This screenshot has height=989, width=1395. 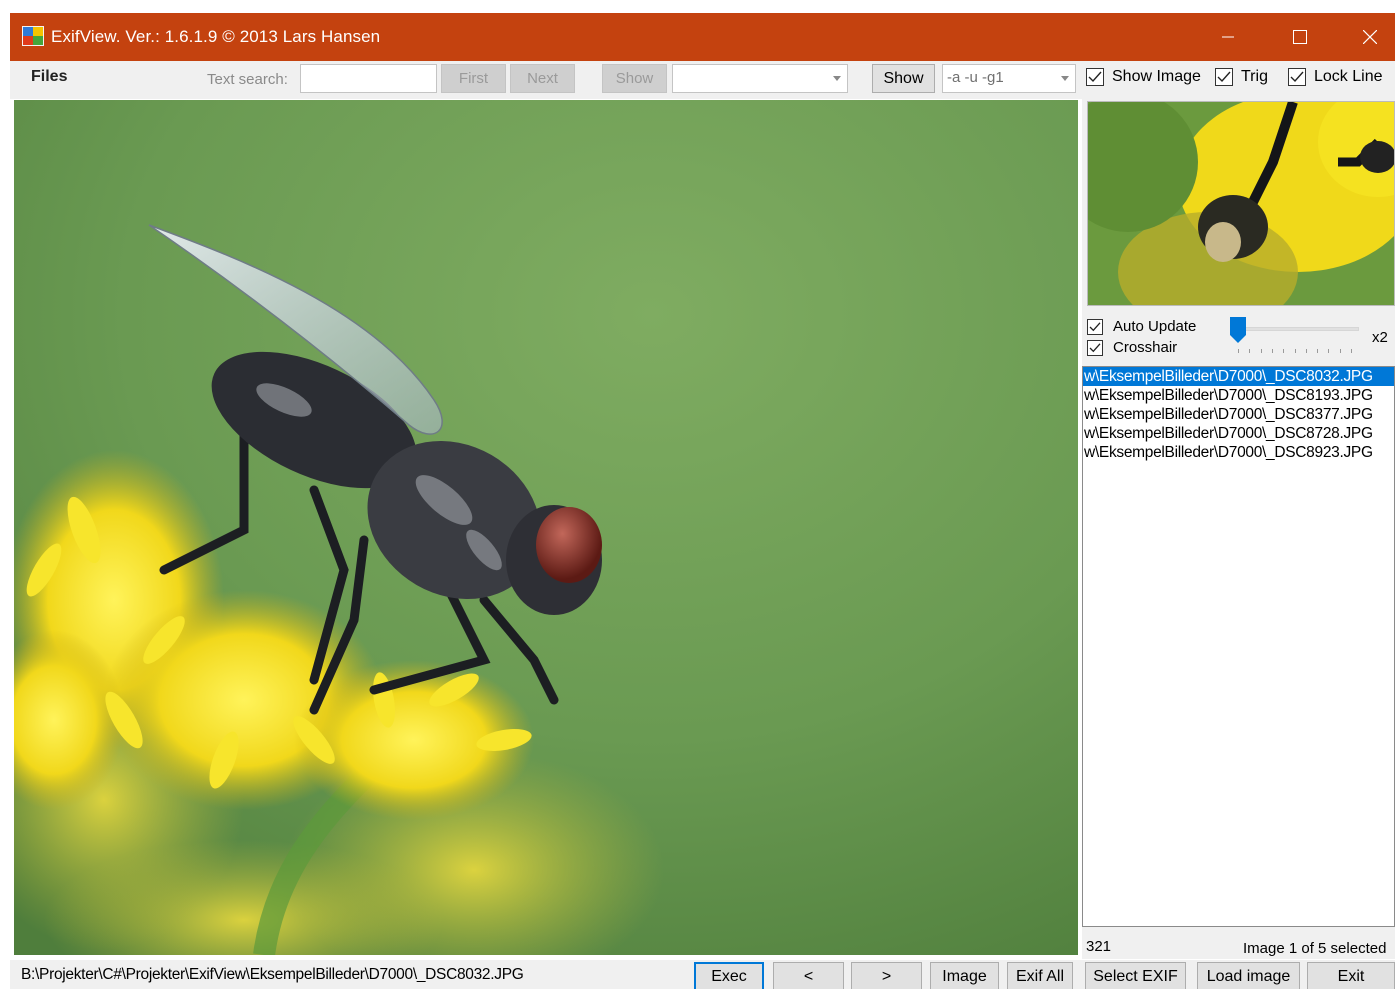 I want to click on zoom-label: x2, so click(x=1380, y=337).